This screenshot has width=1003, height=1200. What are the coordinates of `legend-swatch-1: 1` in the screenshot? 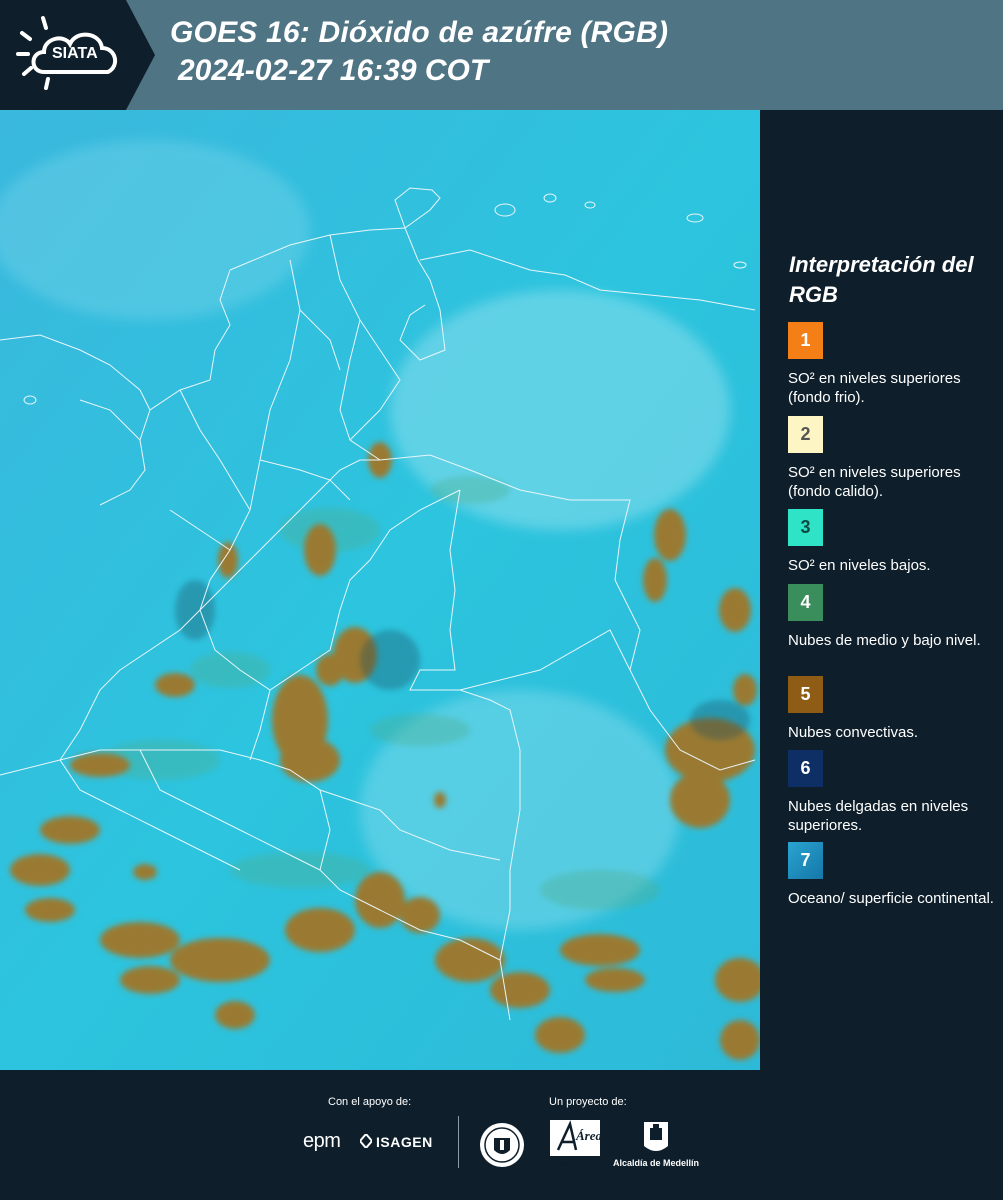 It's located at (805, 340).